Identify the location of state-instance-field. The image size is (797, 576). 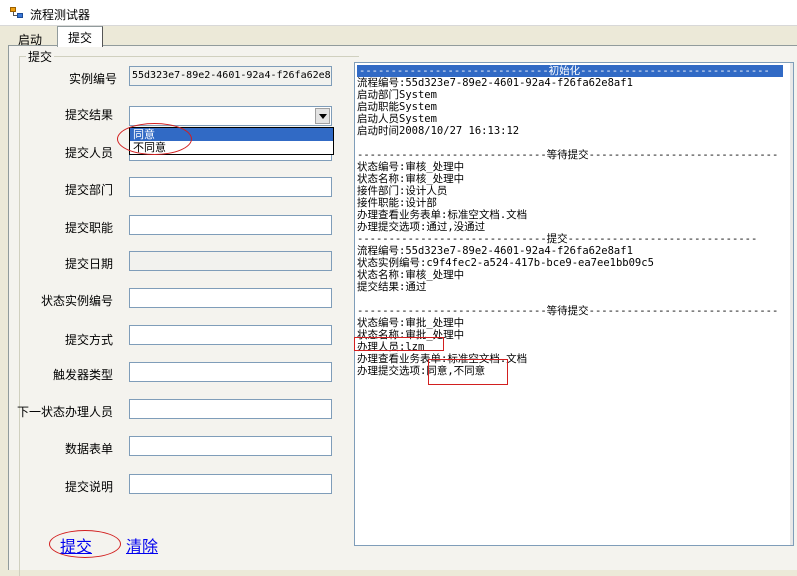
(230, 298).